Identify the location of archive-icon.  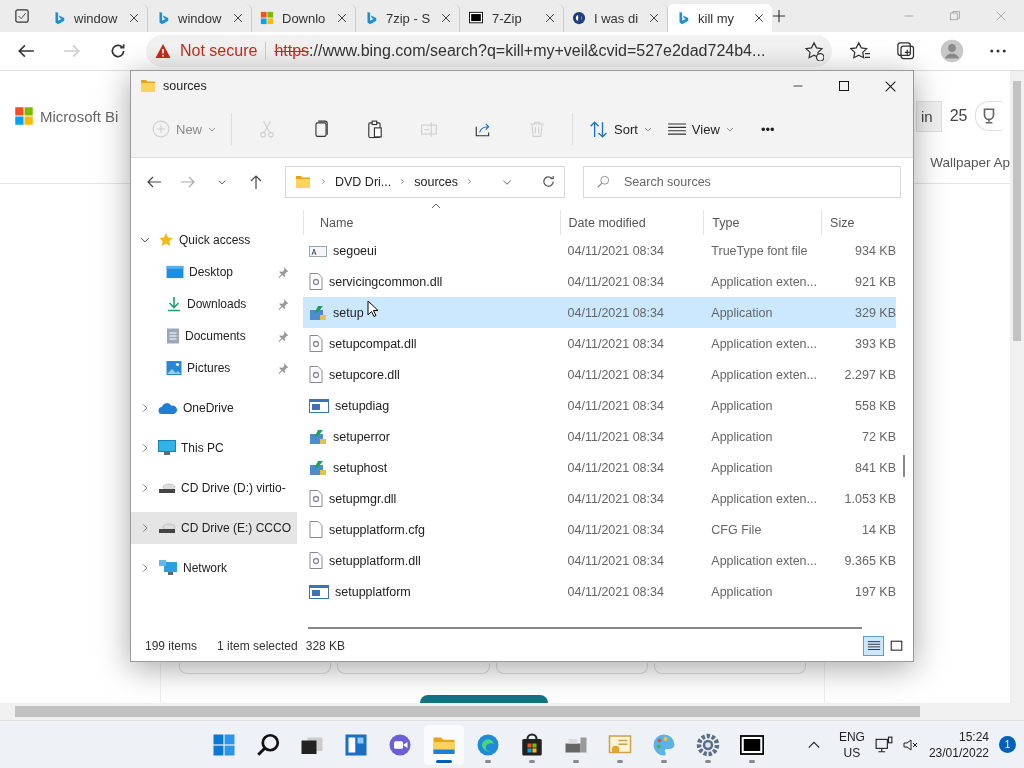
(752, 744).